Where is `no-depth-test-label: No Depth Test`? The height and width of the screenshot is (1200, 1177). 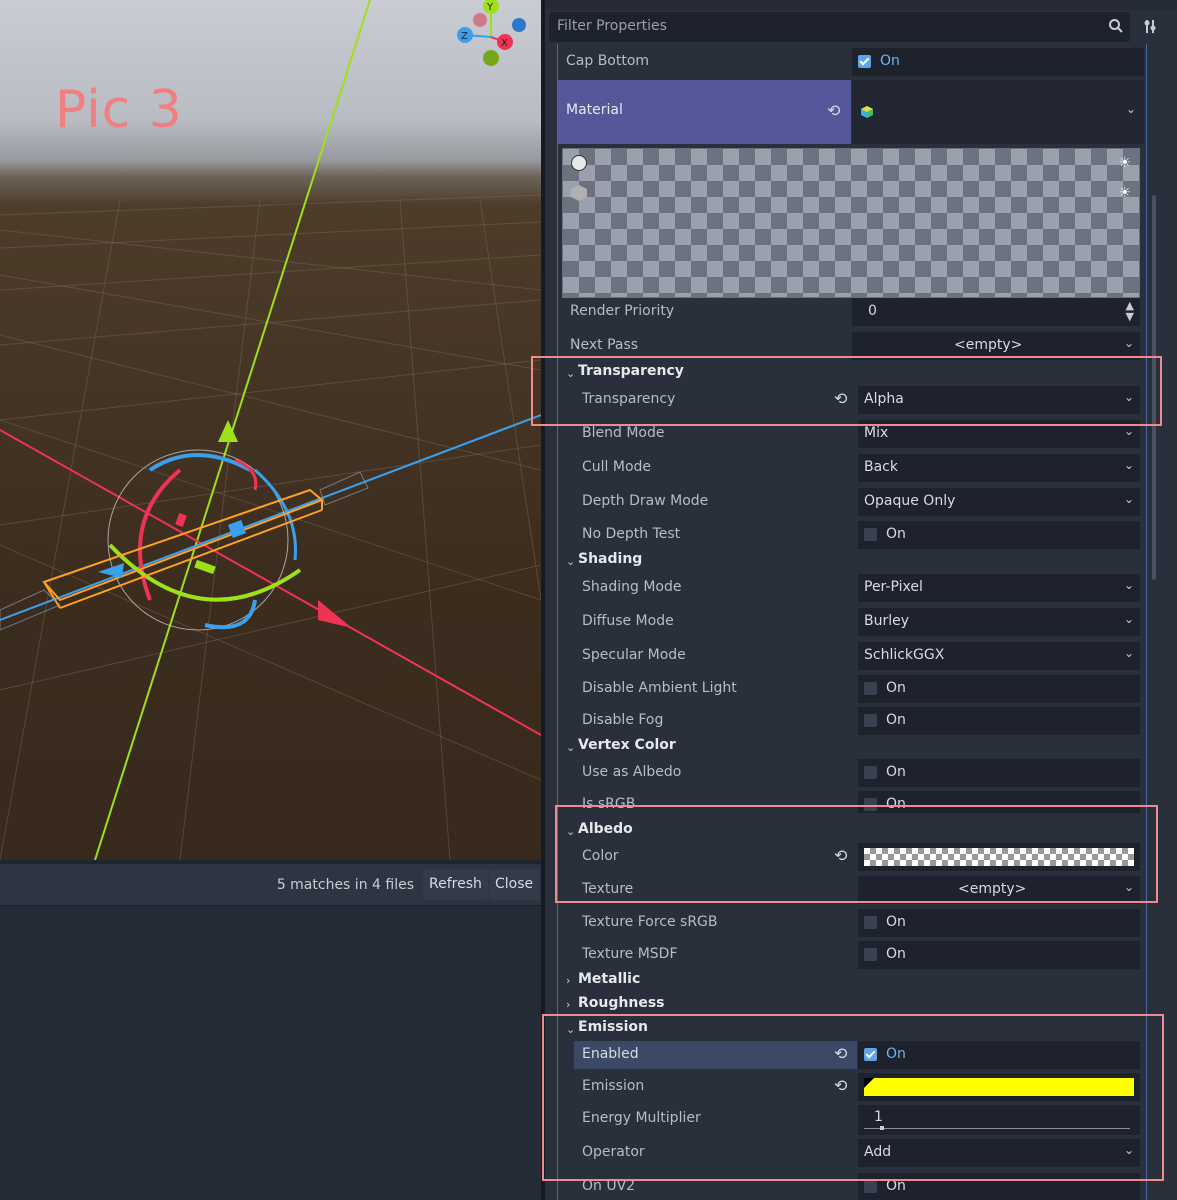 no-depth-test-label: No Depth Test is located at coordinates (631, 534).